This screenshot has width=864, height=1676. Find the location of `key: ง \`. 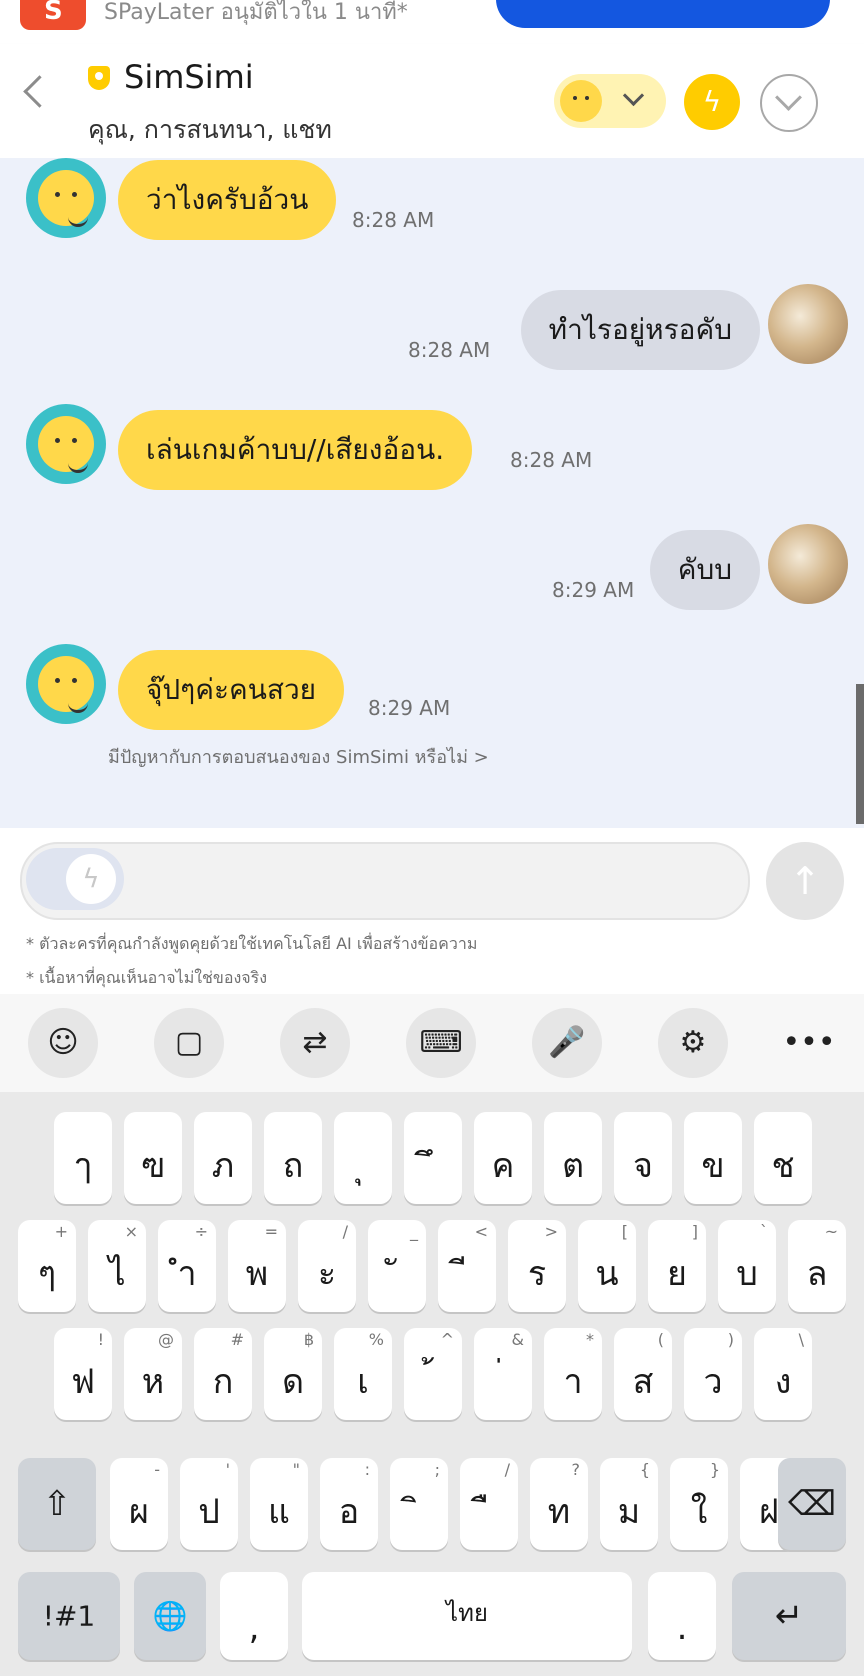

key: ง \ is located at coordinates (783, 1374).